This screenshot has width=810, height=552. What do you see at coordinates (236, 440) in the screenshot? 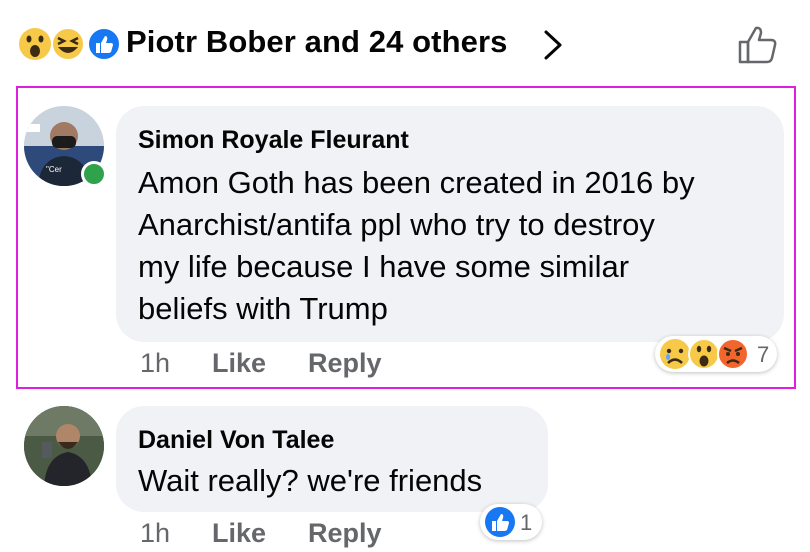
I see `comment-author: Daniel Von Talee` at bounding box center [236, 440].